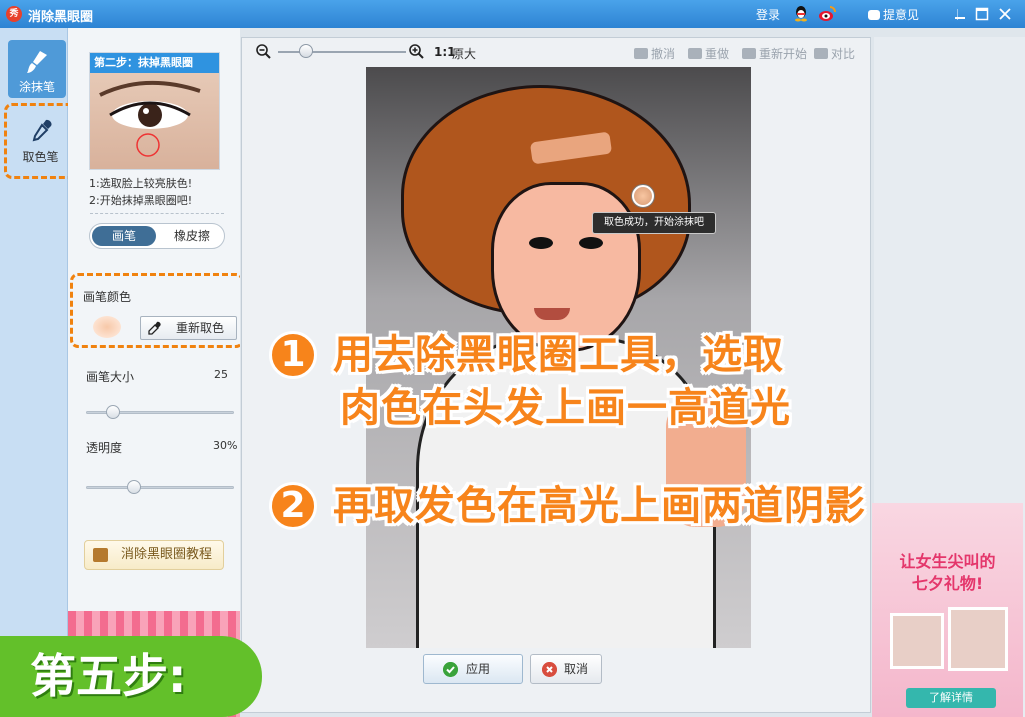  Describe the element at coordinates (960, 18) in the screenshot. I see `minimize-icon` at that location.